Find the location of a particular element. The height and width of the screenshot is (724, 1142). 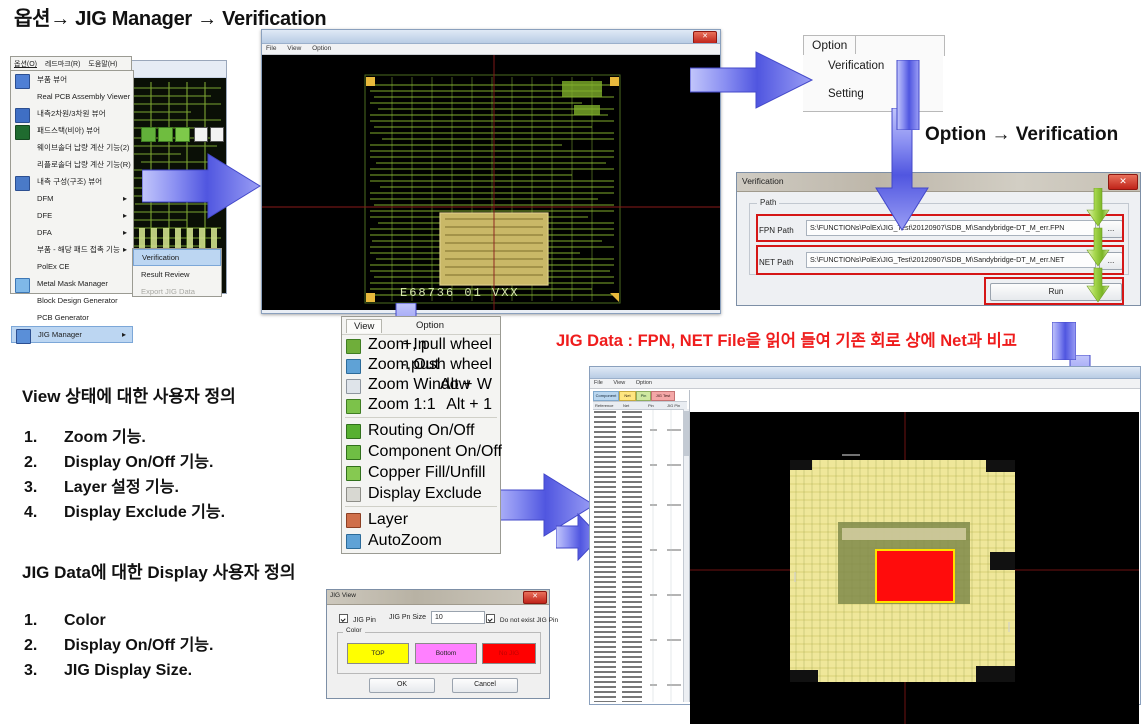

pcb-canvas is located at coordinates (491, 182).